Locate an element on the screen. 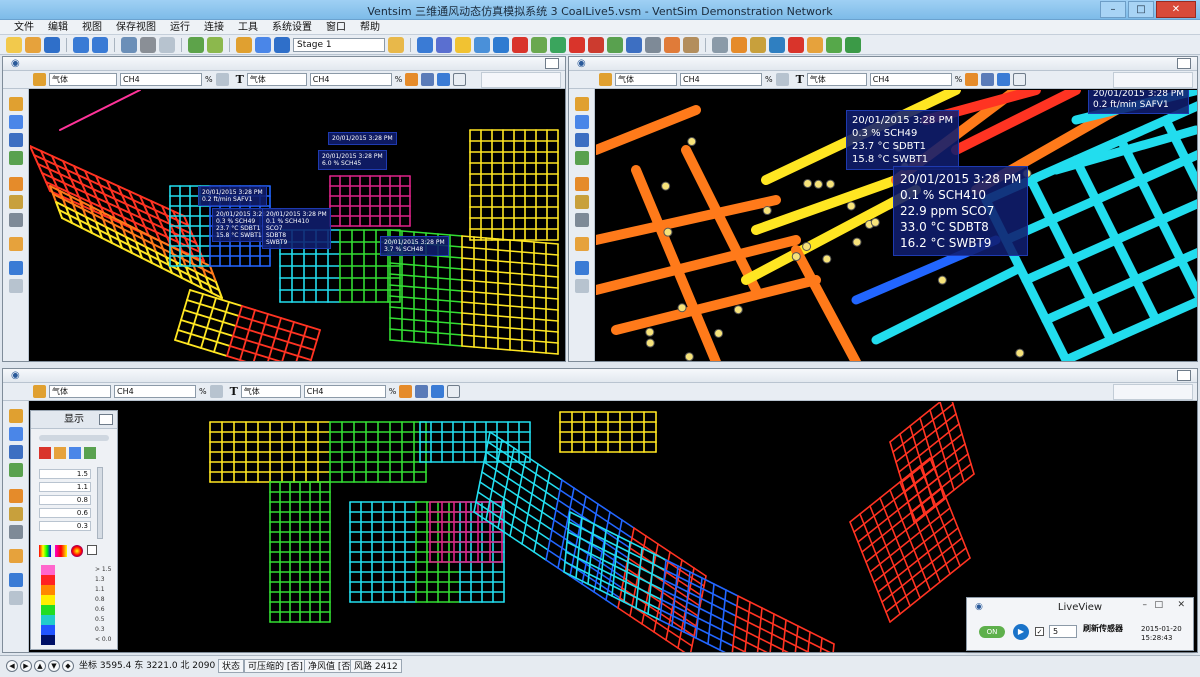 The width and height of the screenshot is (1200, 677). nav-left-button: ◀ is located at coordinates (12, 666).